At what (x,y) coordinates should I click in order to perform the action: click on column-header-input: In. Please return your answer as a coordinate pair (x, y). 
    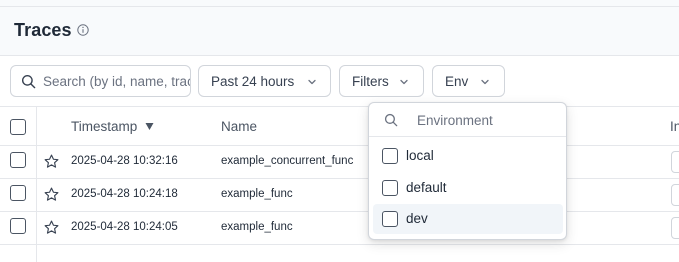
    Looking at the image, I should click on (674, 126).